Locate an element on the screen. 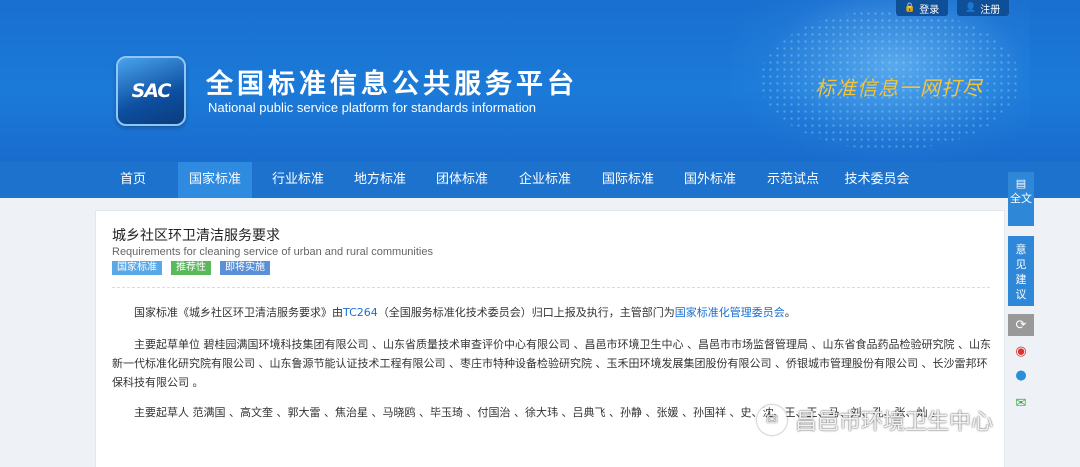  lock-icon: 🔒 is located at coordinates (910, 8).